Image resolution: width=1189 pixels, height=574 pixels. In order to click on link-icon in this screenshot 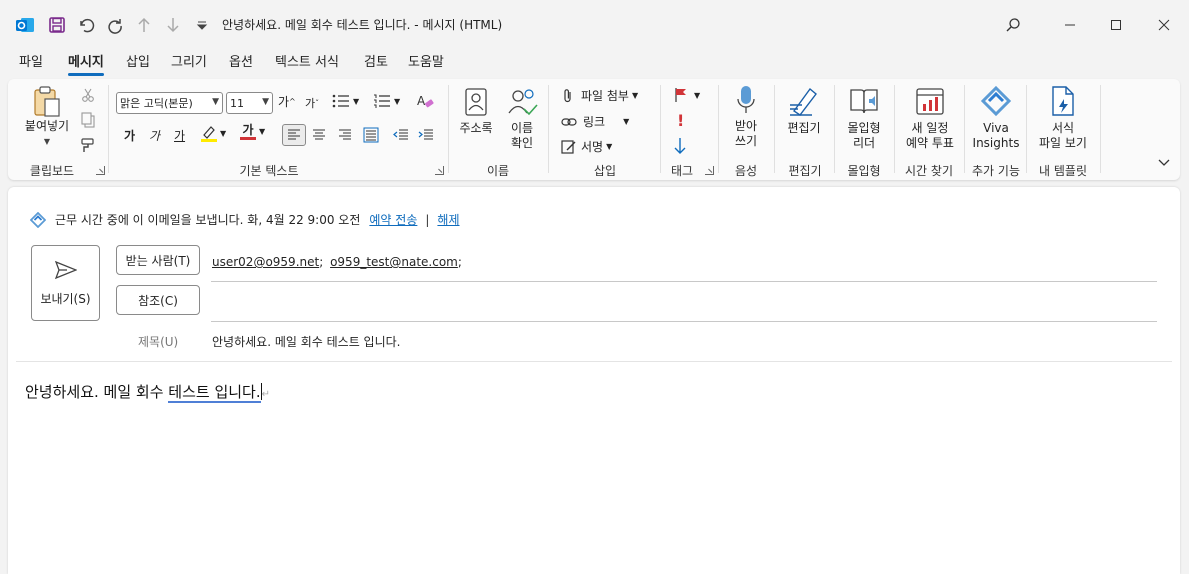, I will do `click(569, 121)`.